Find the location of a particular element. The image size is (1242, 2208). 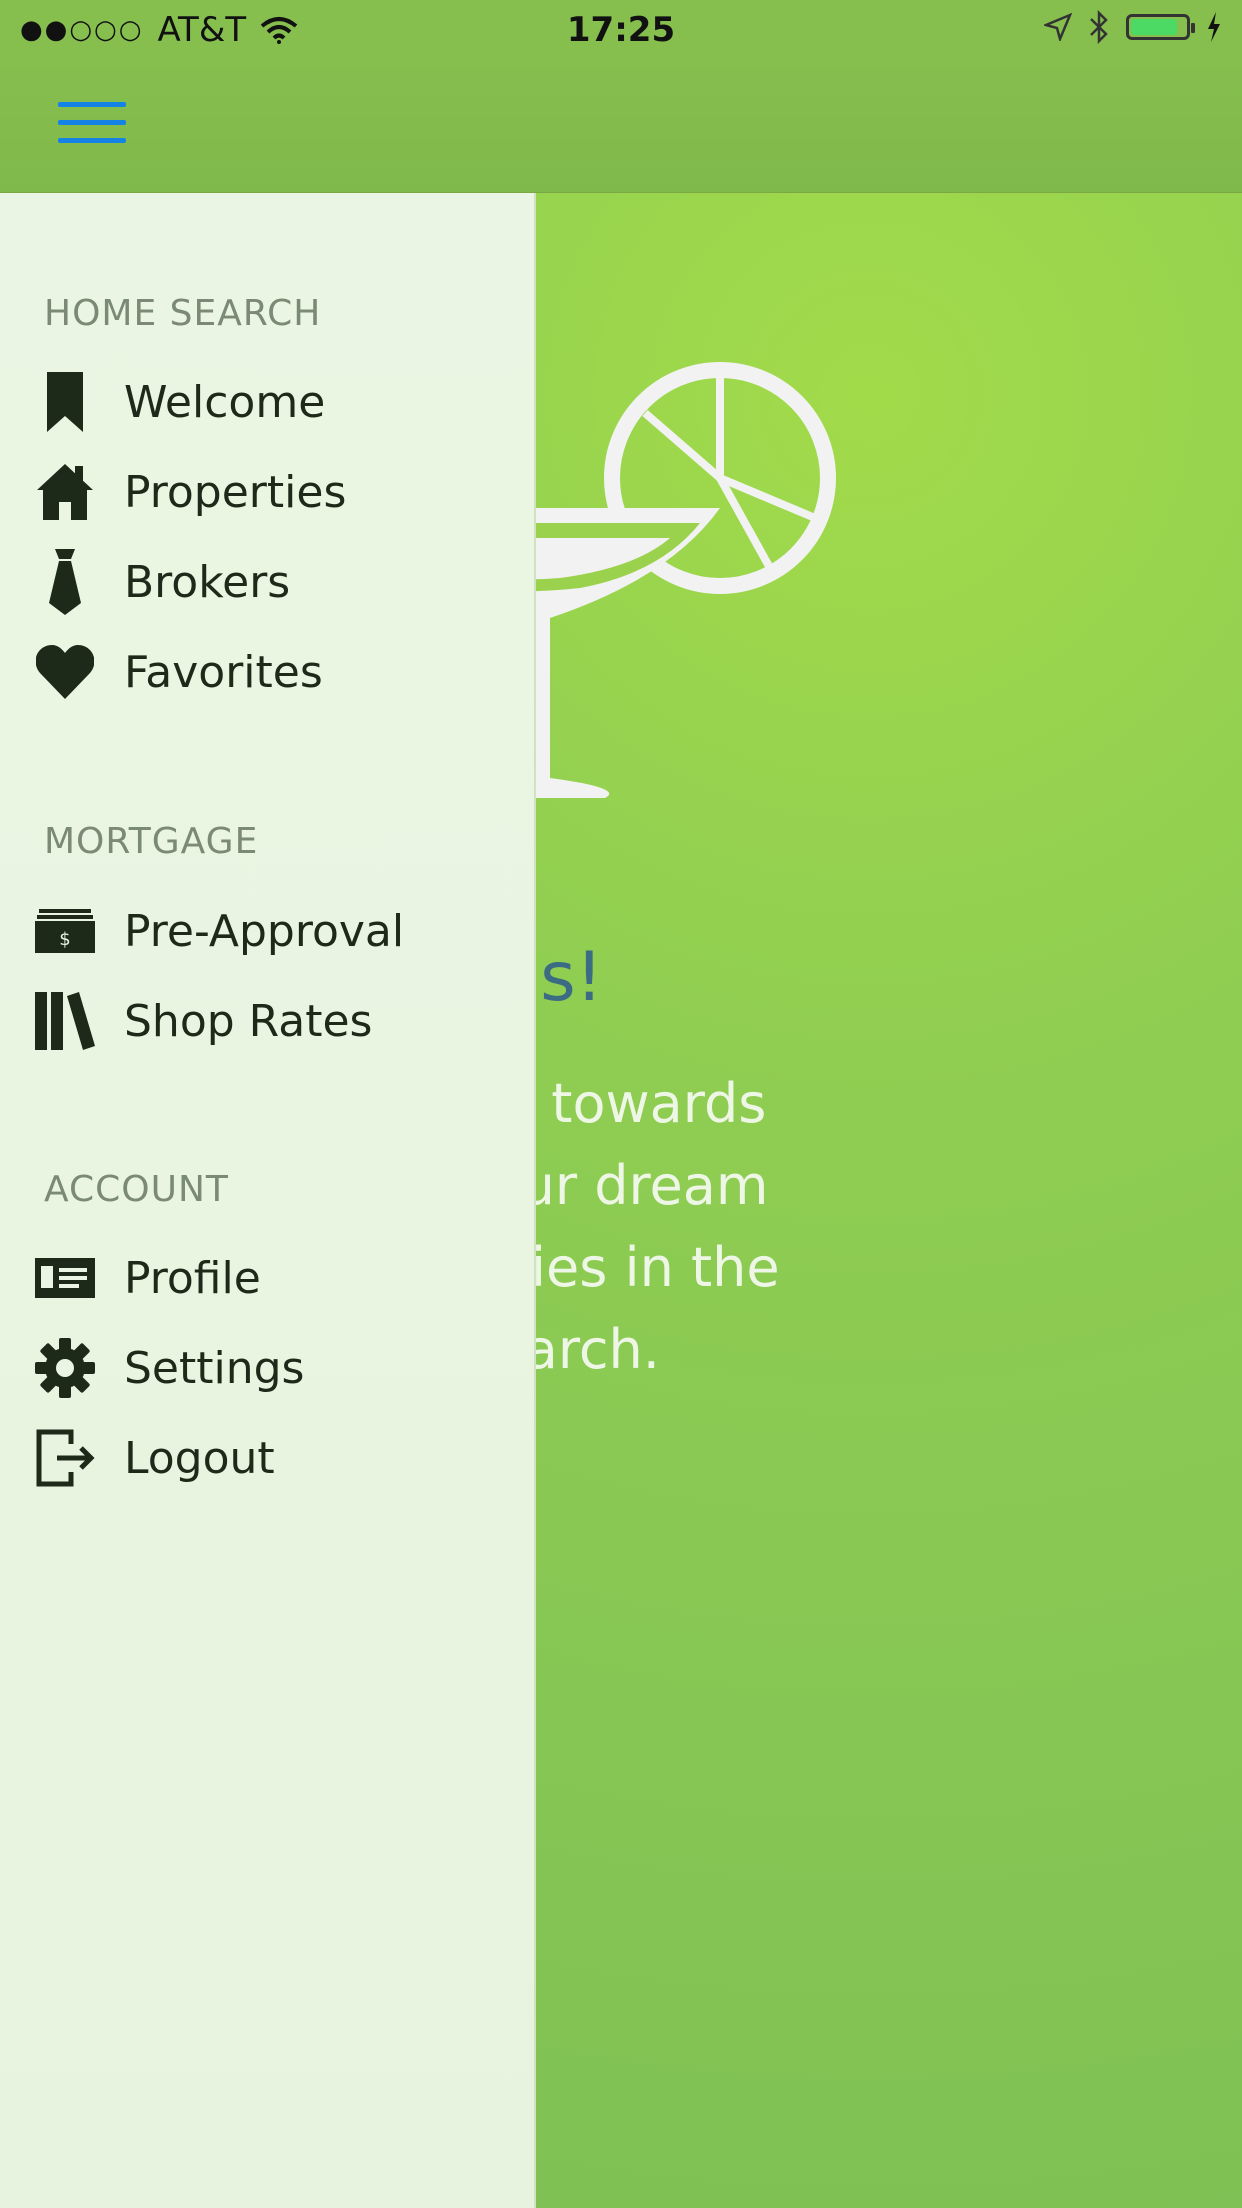

menu-item-settings: Settings is located at coordinates (267, 1368).